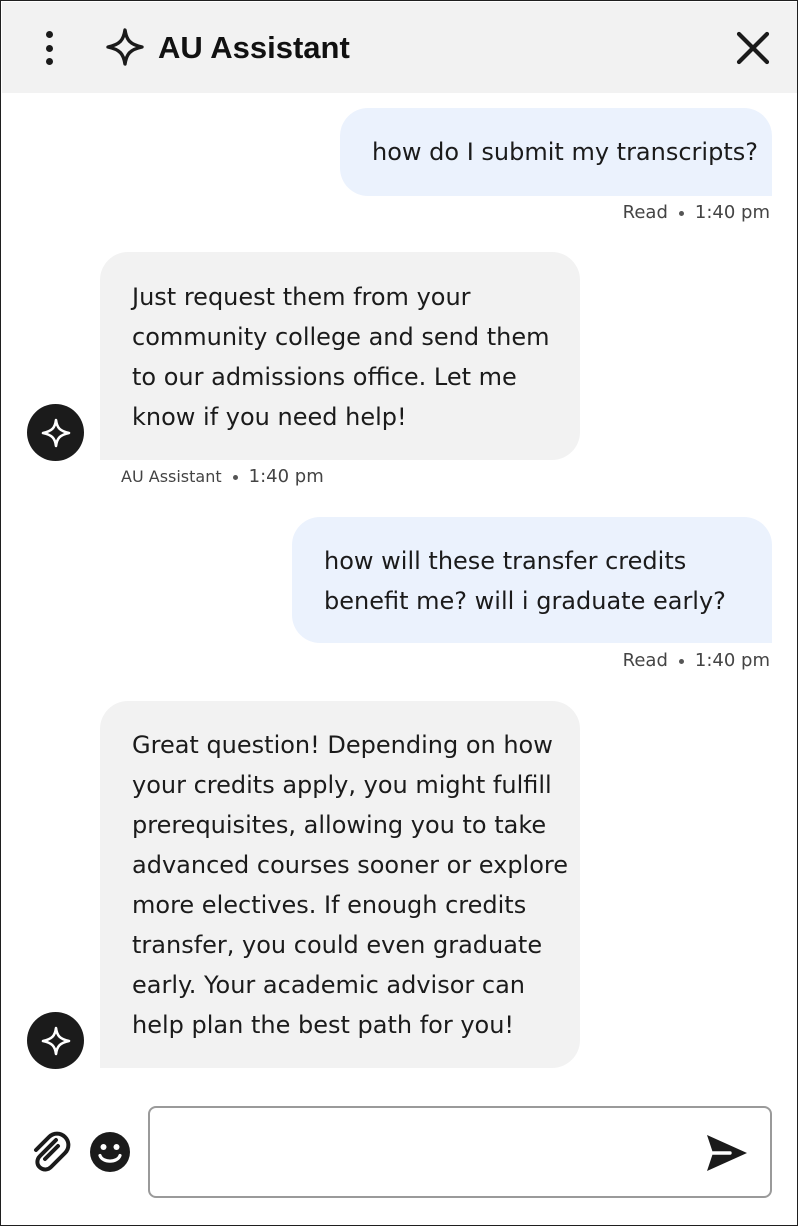  Describe the element at coordinates (254, 47) in the screenshot. I see `chat-title: AU Assistant` at that location.